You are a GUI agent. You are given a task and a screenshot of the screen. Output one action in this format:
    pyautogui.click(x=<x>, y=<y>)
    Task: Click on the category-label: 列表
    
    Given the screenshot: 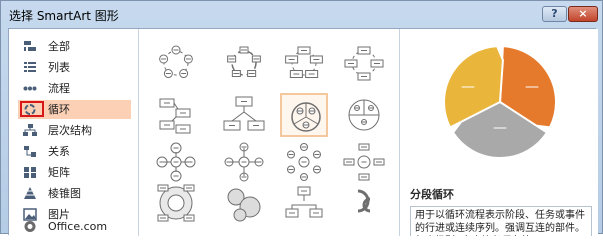 What is the action you would take?
    pyautogui.click(x=59, y=67)
    